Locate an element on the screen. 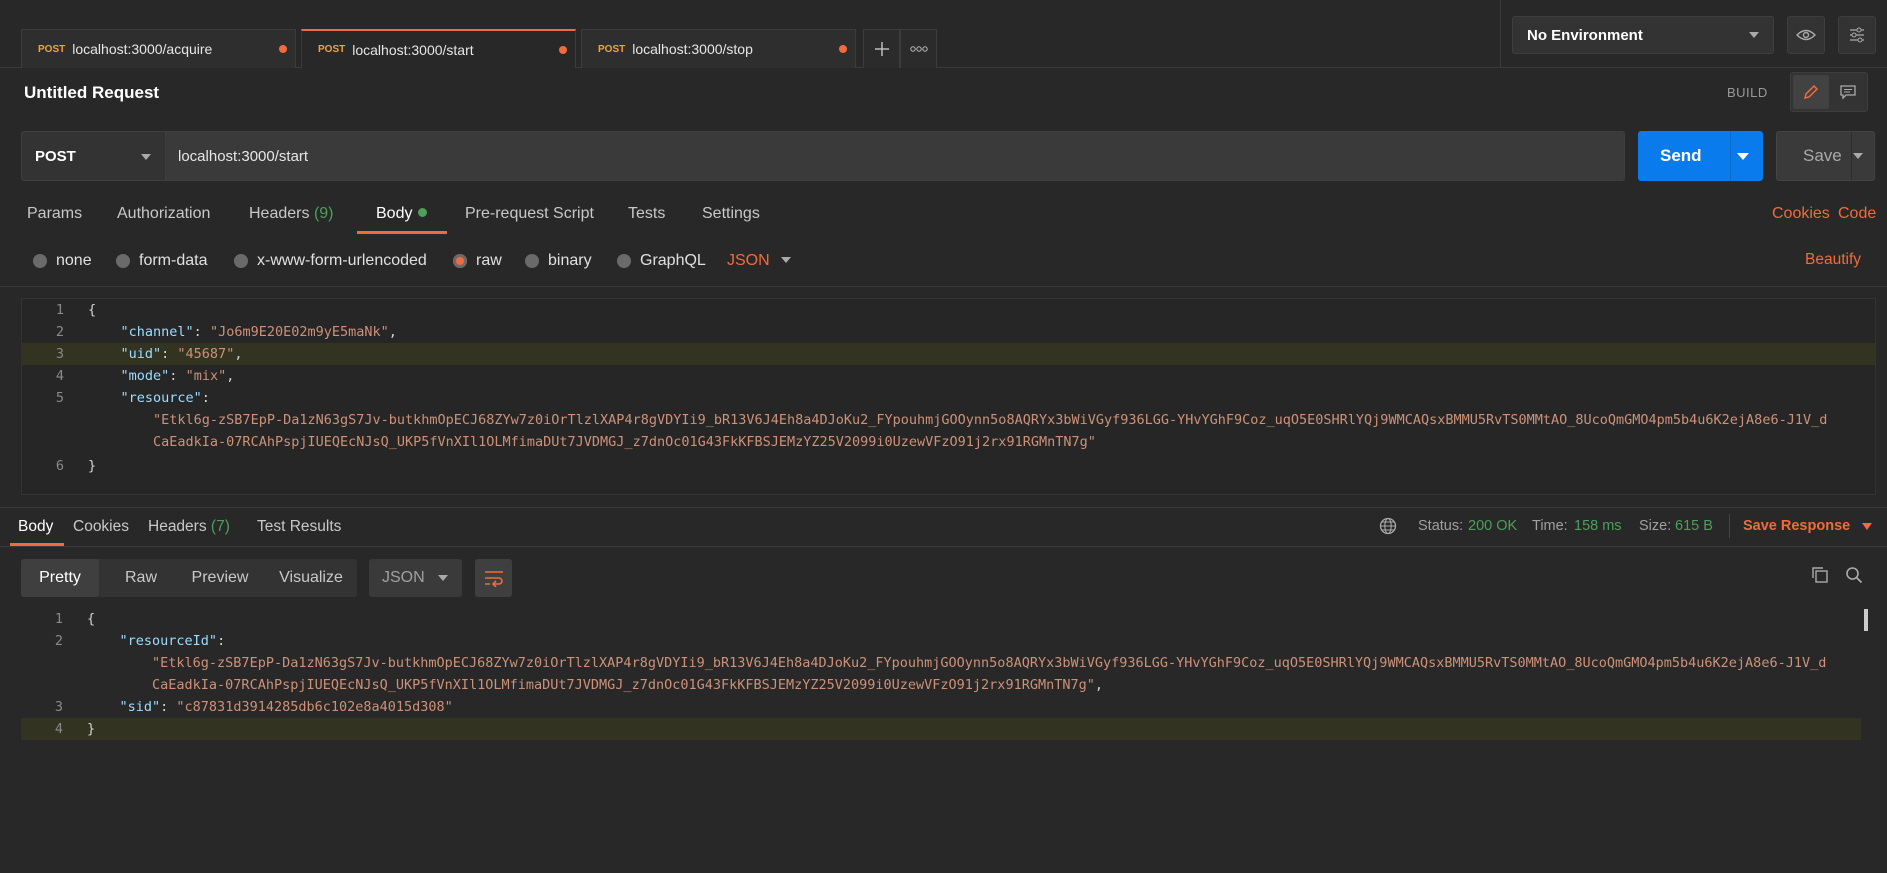  status-value: 200 OK is located at coordinates (1492, 526).